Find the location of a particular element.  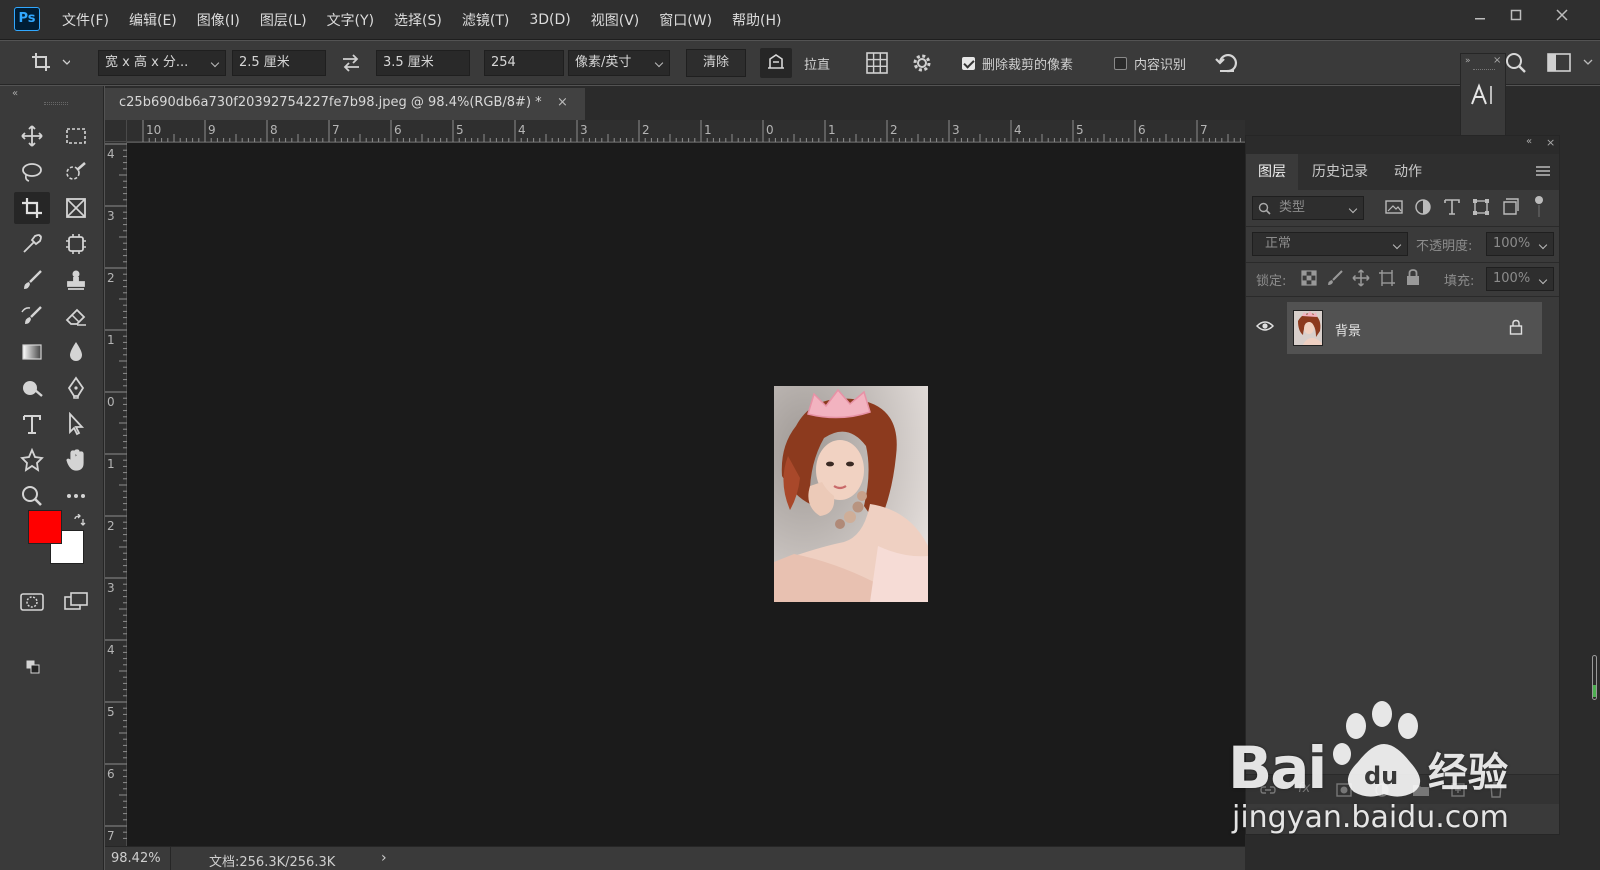

blur-tool-icon is located at coordinates (76, 352).